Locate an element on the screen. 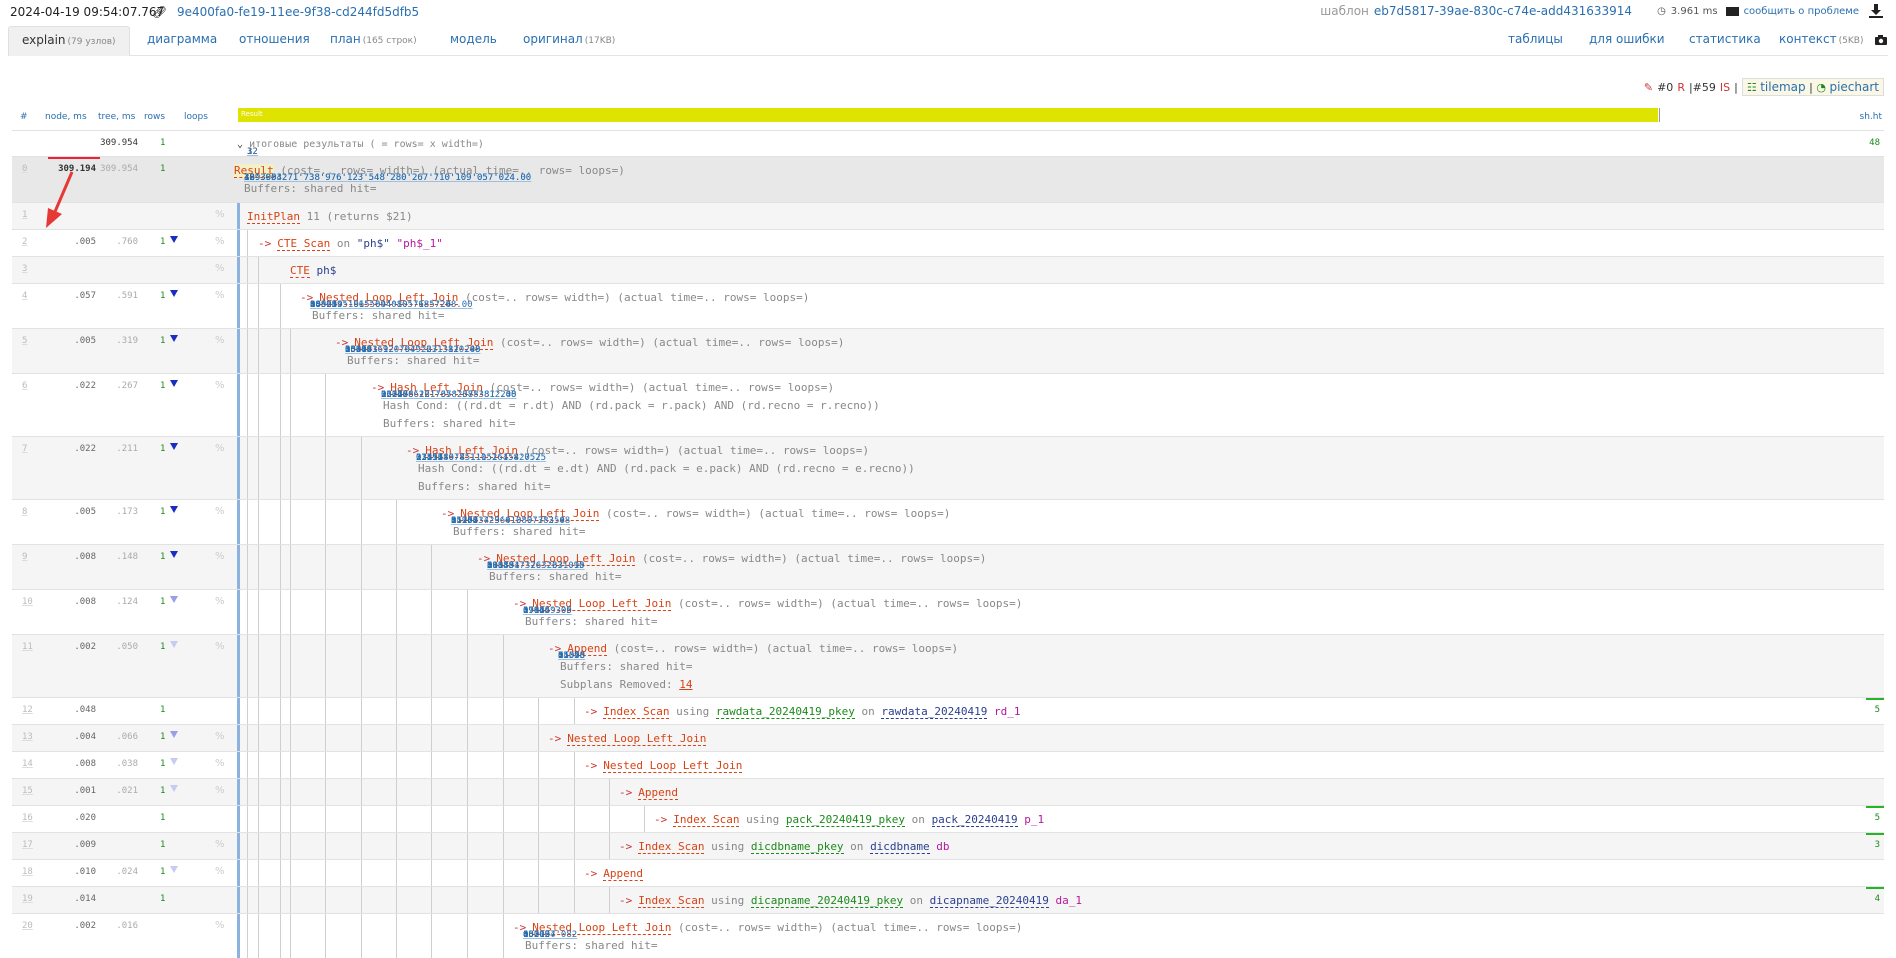 The width and height of the screenshot is (1896, 958). row-num: 14 is located at coordinates (27, 764).